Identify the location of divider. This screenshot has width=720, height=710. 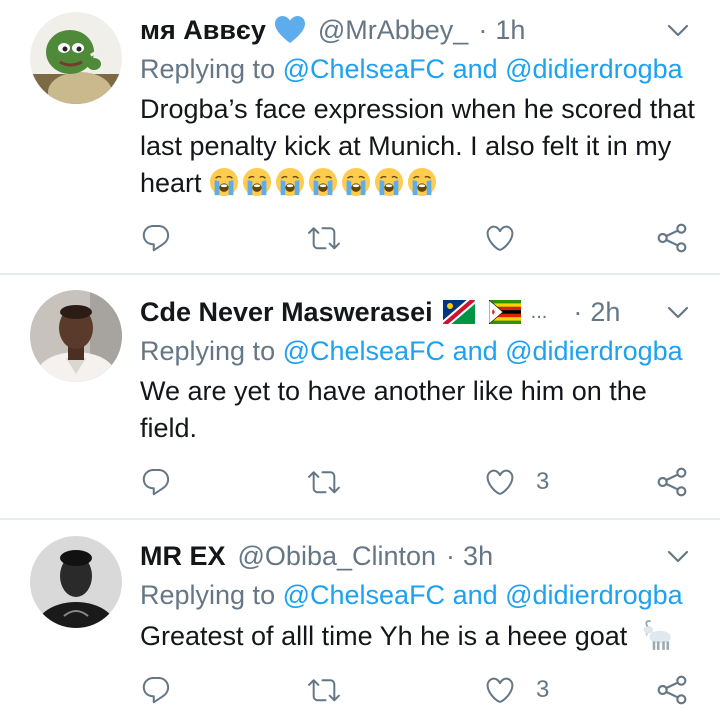
(360, 274).